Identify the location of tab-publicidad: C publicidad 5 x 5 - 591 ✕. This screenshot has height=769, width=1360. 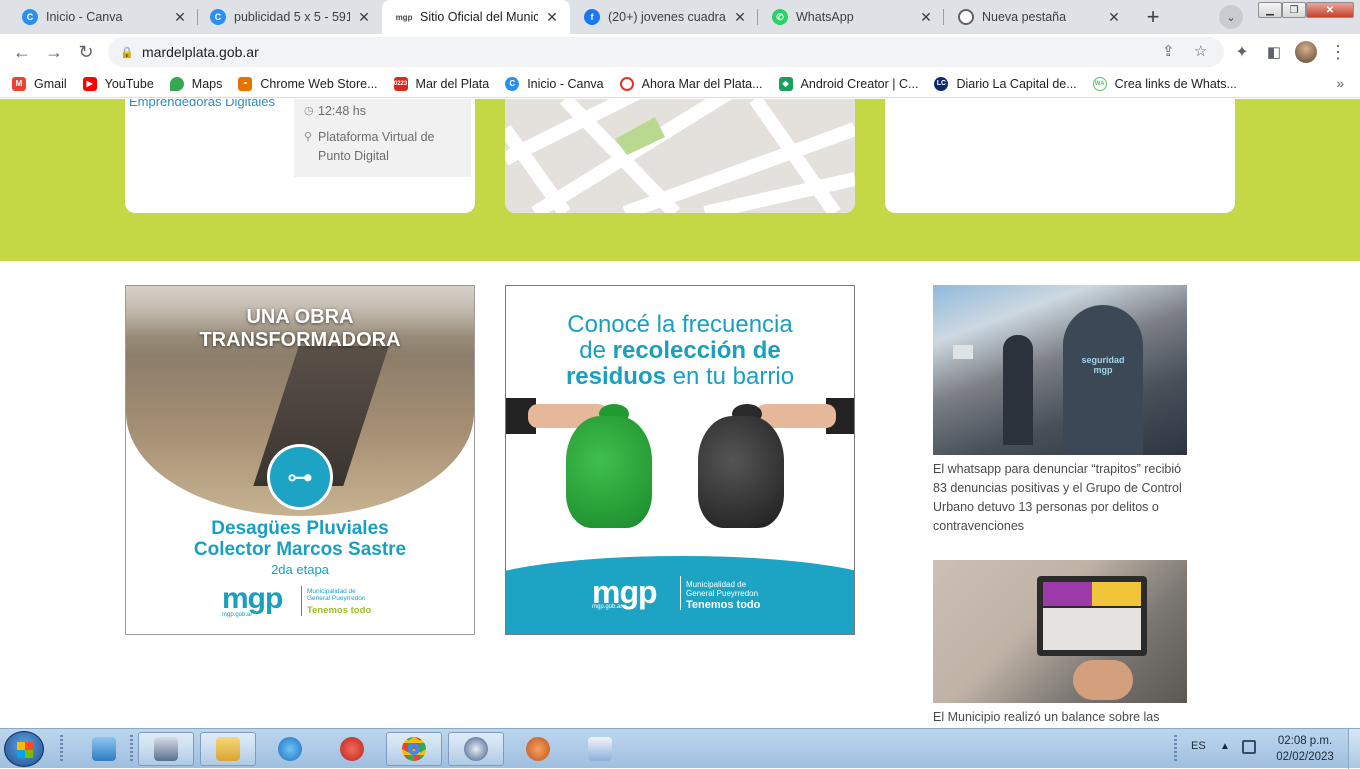
(289, 17).